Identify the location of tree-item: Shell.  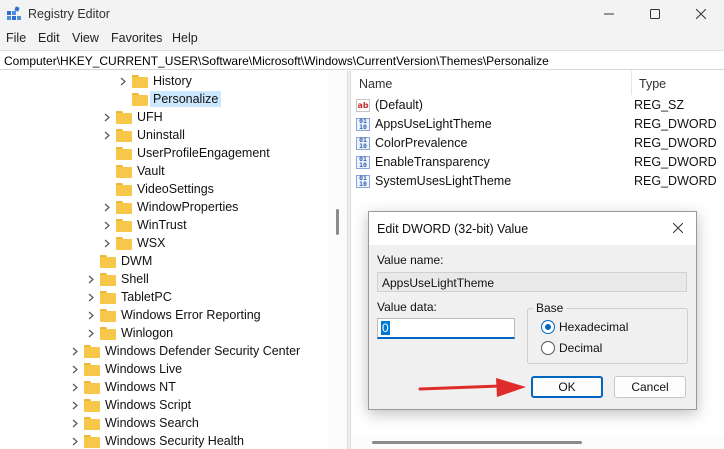
(117, 279).